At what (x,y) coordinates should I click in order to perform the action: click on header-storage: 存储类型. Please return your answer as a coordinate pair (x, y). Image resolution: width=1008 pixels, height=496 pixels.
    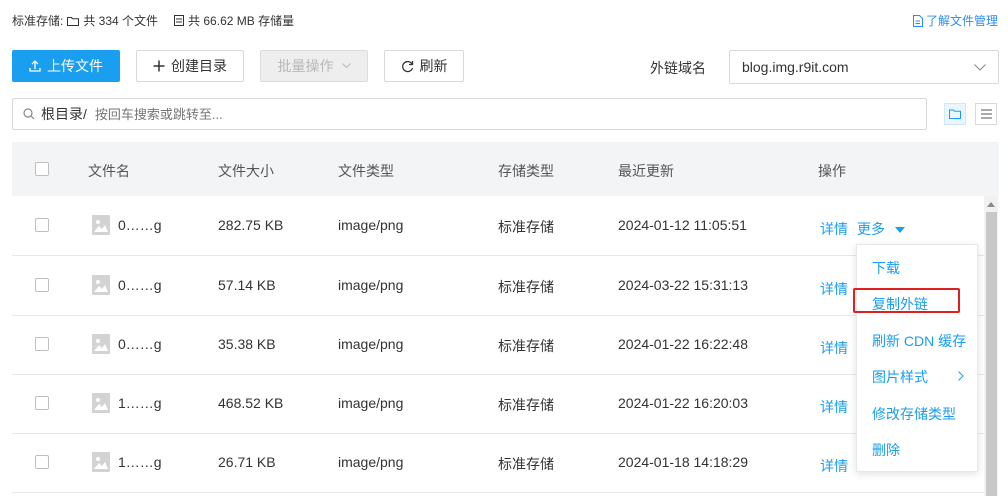
    Looking at the image, I should click on (526, 171).